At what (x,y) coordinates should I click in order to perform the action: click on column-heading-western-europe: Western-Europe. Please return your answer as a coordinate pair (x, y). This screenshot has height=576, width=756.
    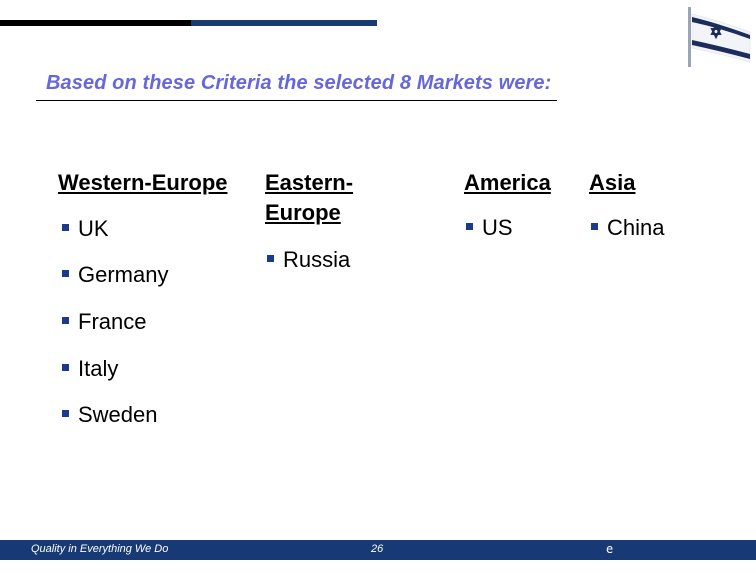
    Looking at the image, I should click on (143, 182).